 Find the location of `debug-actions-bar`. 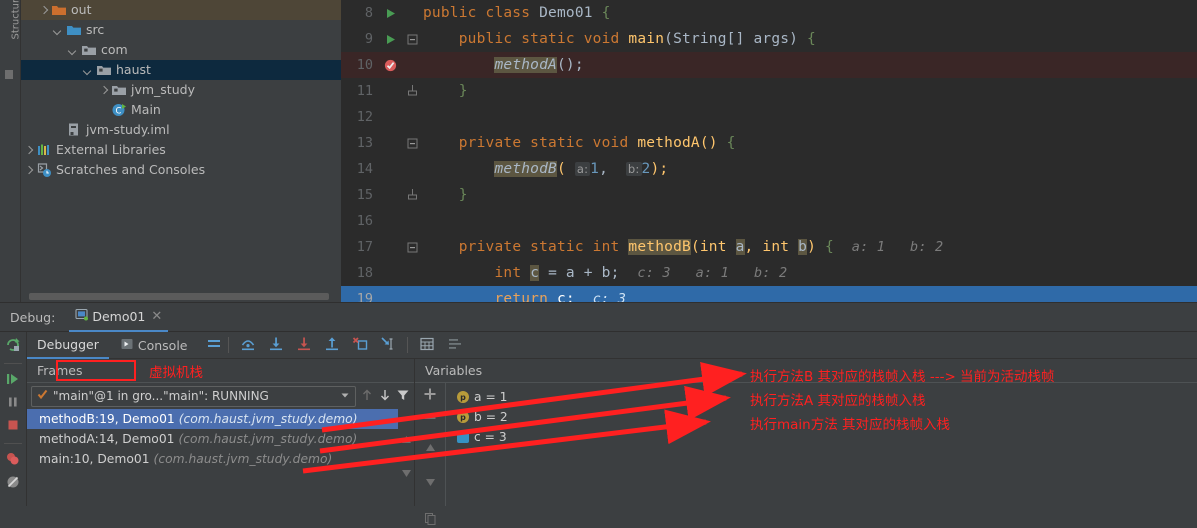

debug-actions-bar is located at coordinates (13, 419).